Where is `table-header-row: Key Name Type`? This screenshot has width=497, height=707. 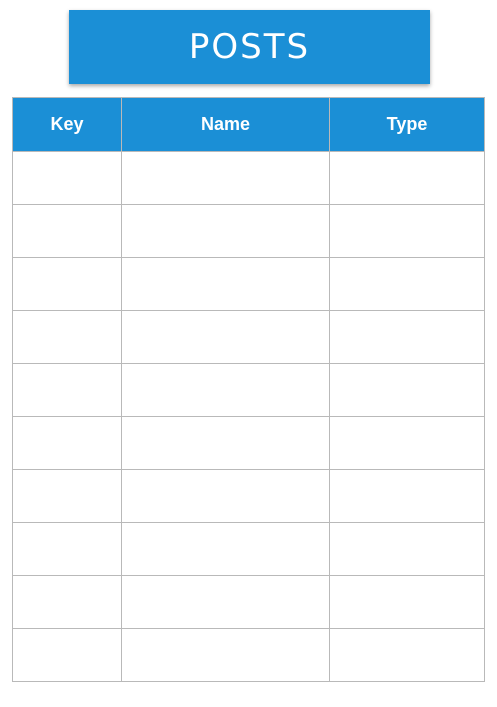 table-header-row: Key Name Type is located at coordinates (248, 124).